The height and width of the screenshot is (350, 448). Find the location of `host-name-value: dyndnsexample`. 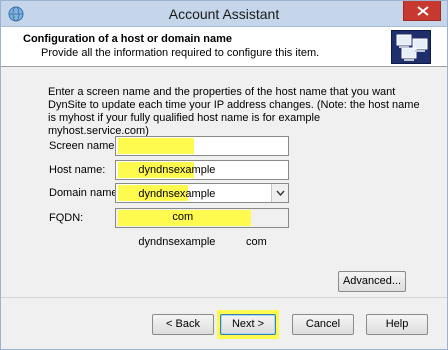

host-name-value: dyndnsexample is located at coordinates (177, 194).